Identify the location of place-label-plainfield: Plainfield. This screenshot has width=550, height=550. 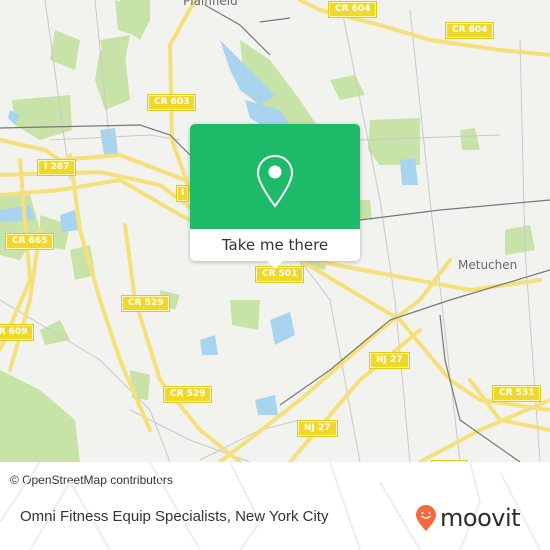
(210, 4).